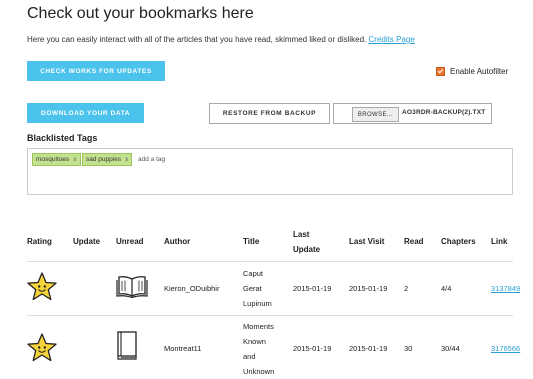 The image size is (533, 379). I want to click on open-book-icon, so click(132, 287).